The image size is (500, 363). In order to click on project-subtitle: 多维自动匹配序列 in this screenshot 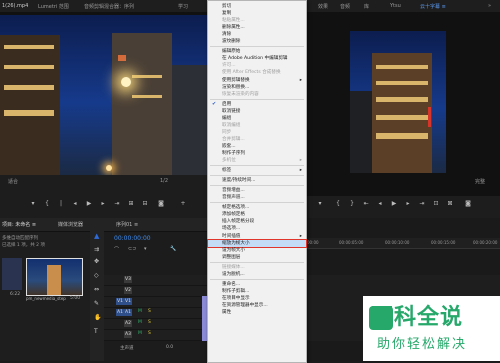, I will do `click(20, 238)`.